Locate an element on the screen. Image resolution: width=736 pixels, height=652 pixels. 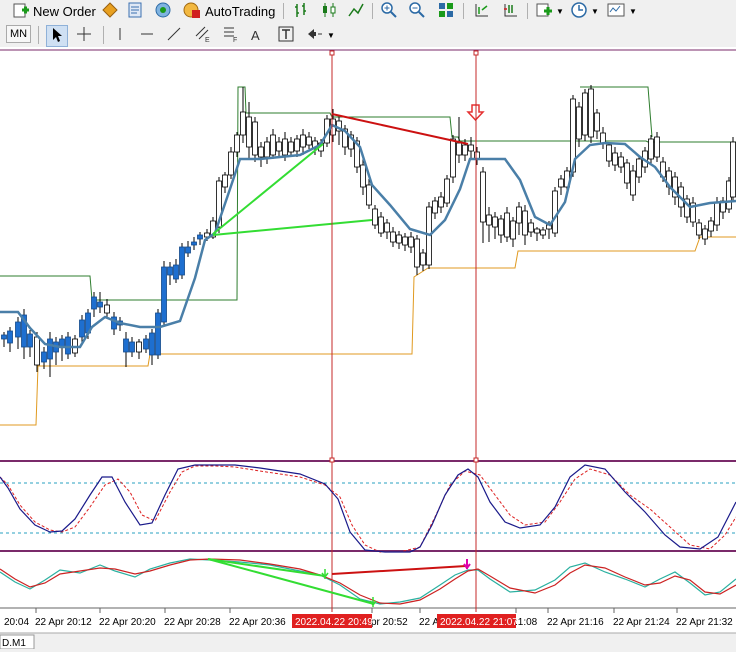
text-label-icon is located at coordinates (286, 35).